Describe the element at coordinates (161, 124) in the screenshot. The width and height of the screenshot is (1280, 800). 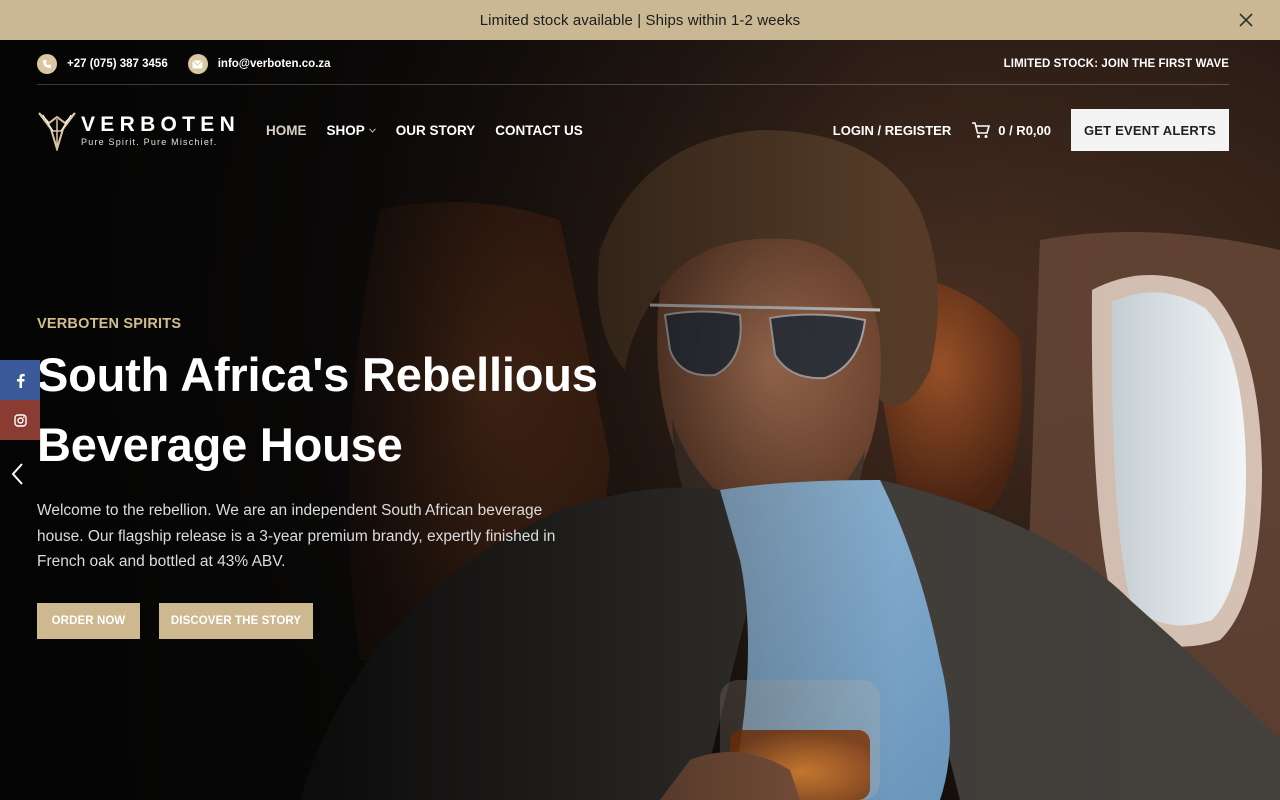
I see `brand-name: VERBOTEN` at that location.